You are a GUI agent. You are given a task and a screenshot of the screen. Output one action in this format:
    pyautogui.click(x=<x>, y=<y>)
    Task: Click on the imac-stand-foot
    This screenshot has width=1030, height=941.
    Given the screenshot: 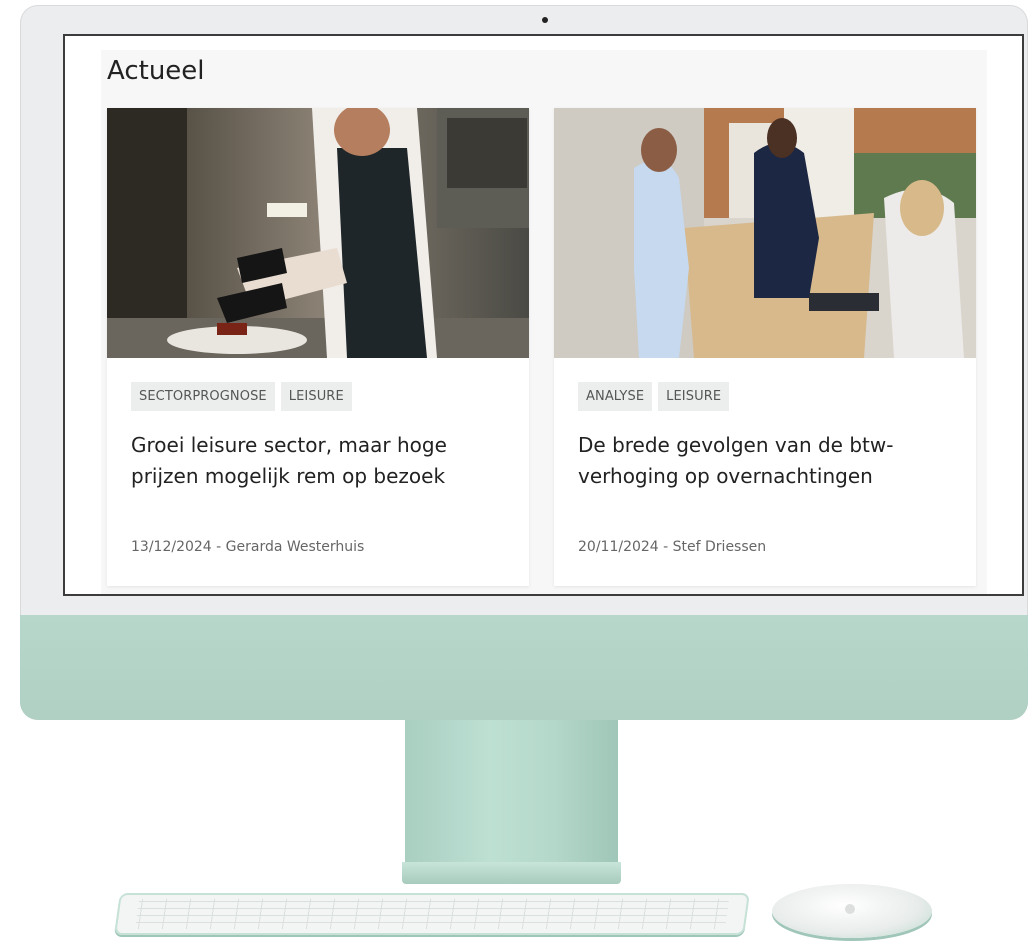 What is the action you would take?
    pyautogui.click(x=511, y=873)
    